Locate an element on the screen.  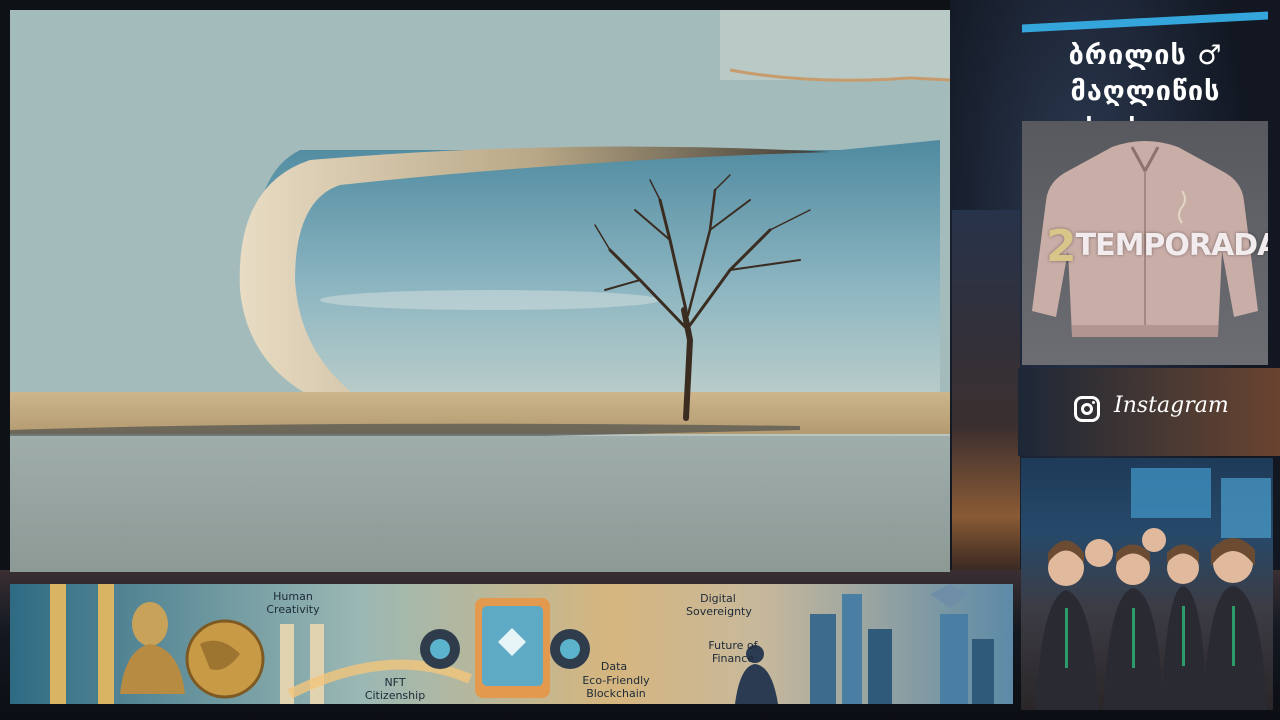
instagram-icon is located at coordinates (1087, 409).